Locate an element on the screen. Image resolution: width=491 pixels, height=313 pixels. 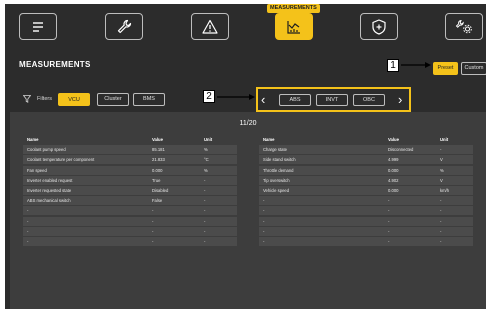
group-abs: ABS is located at coordinates (295, 100).